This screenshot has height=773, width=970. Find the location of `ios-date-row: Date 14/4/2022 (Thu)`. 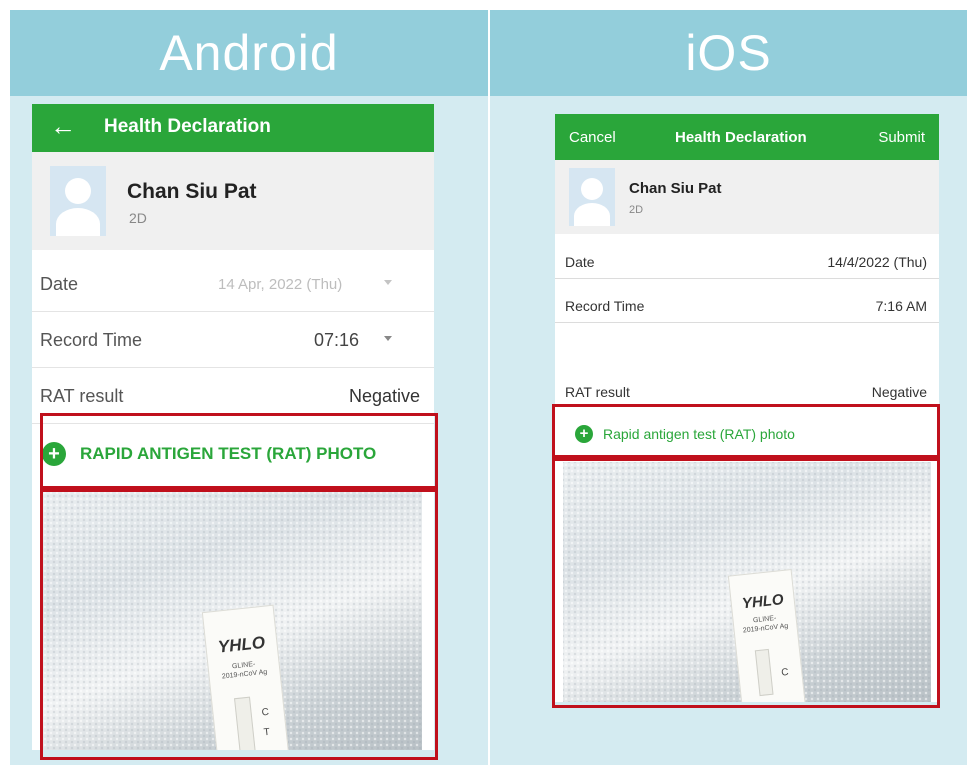

ios-date-row: Date 14/4/2022 (Thu) is located at coordinates (747, 261).